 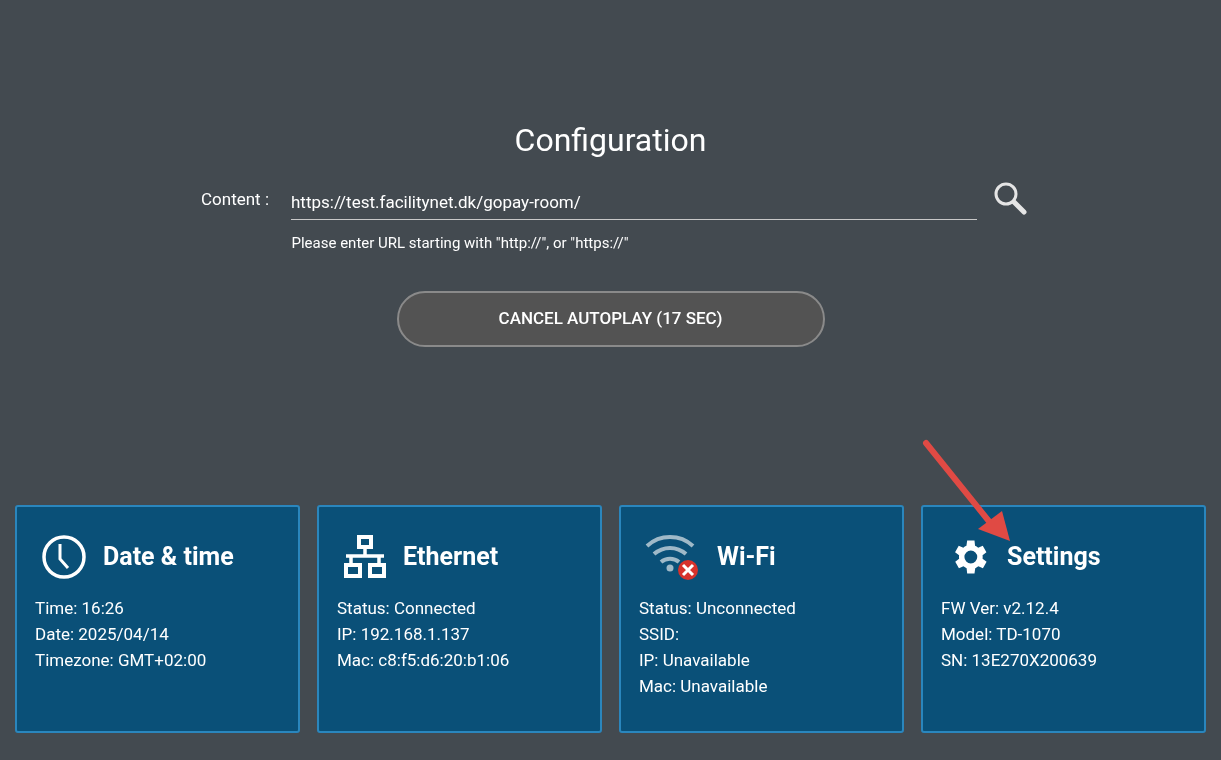 What do you see at coordinates (704, 686) in the screenshot?
I see `info-line: Mac: Unavailable` at bounding box center [704, 686].